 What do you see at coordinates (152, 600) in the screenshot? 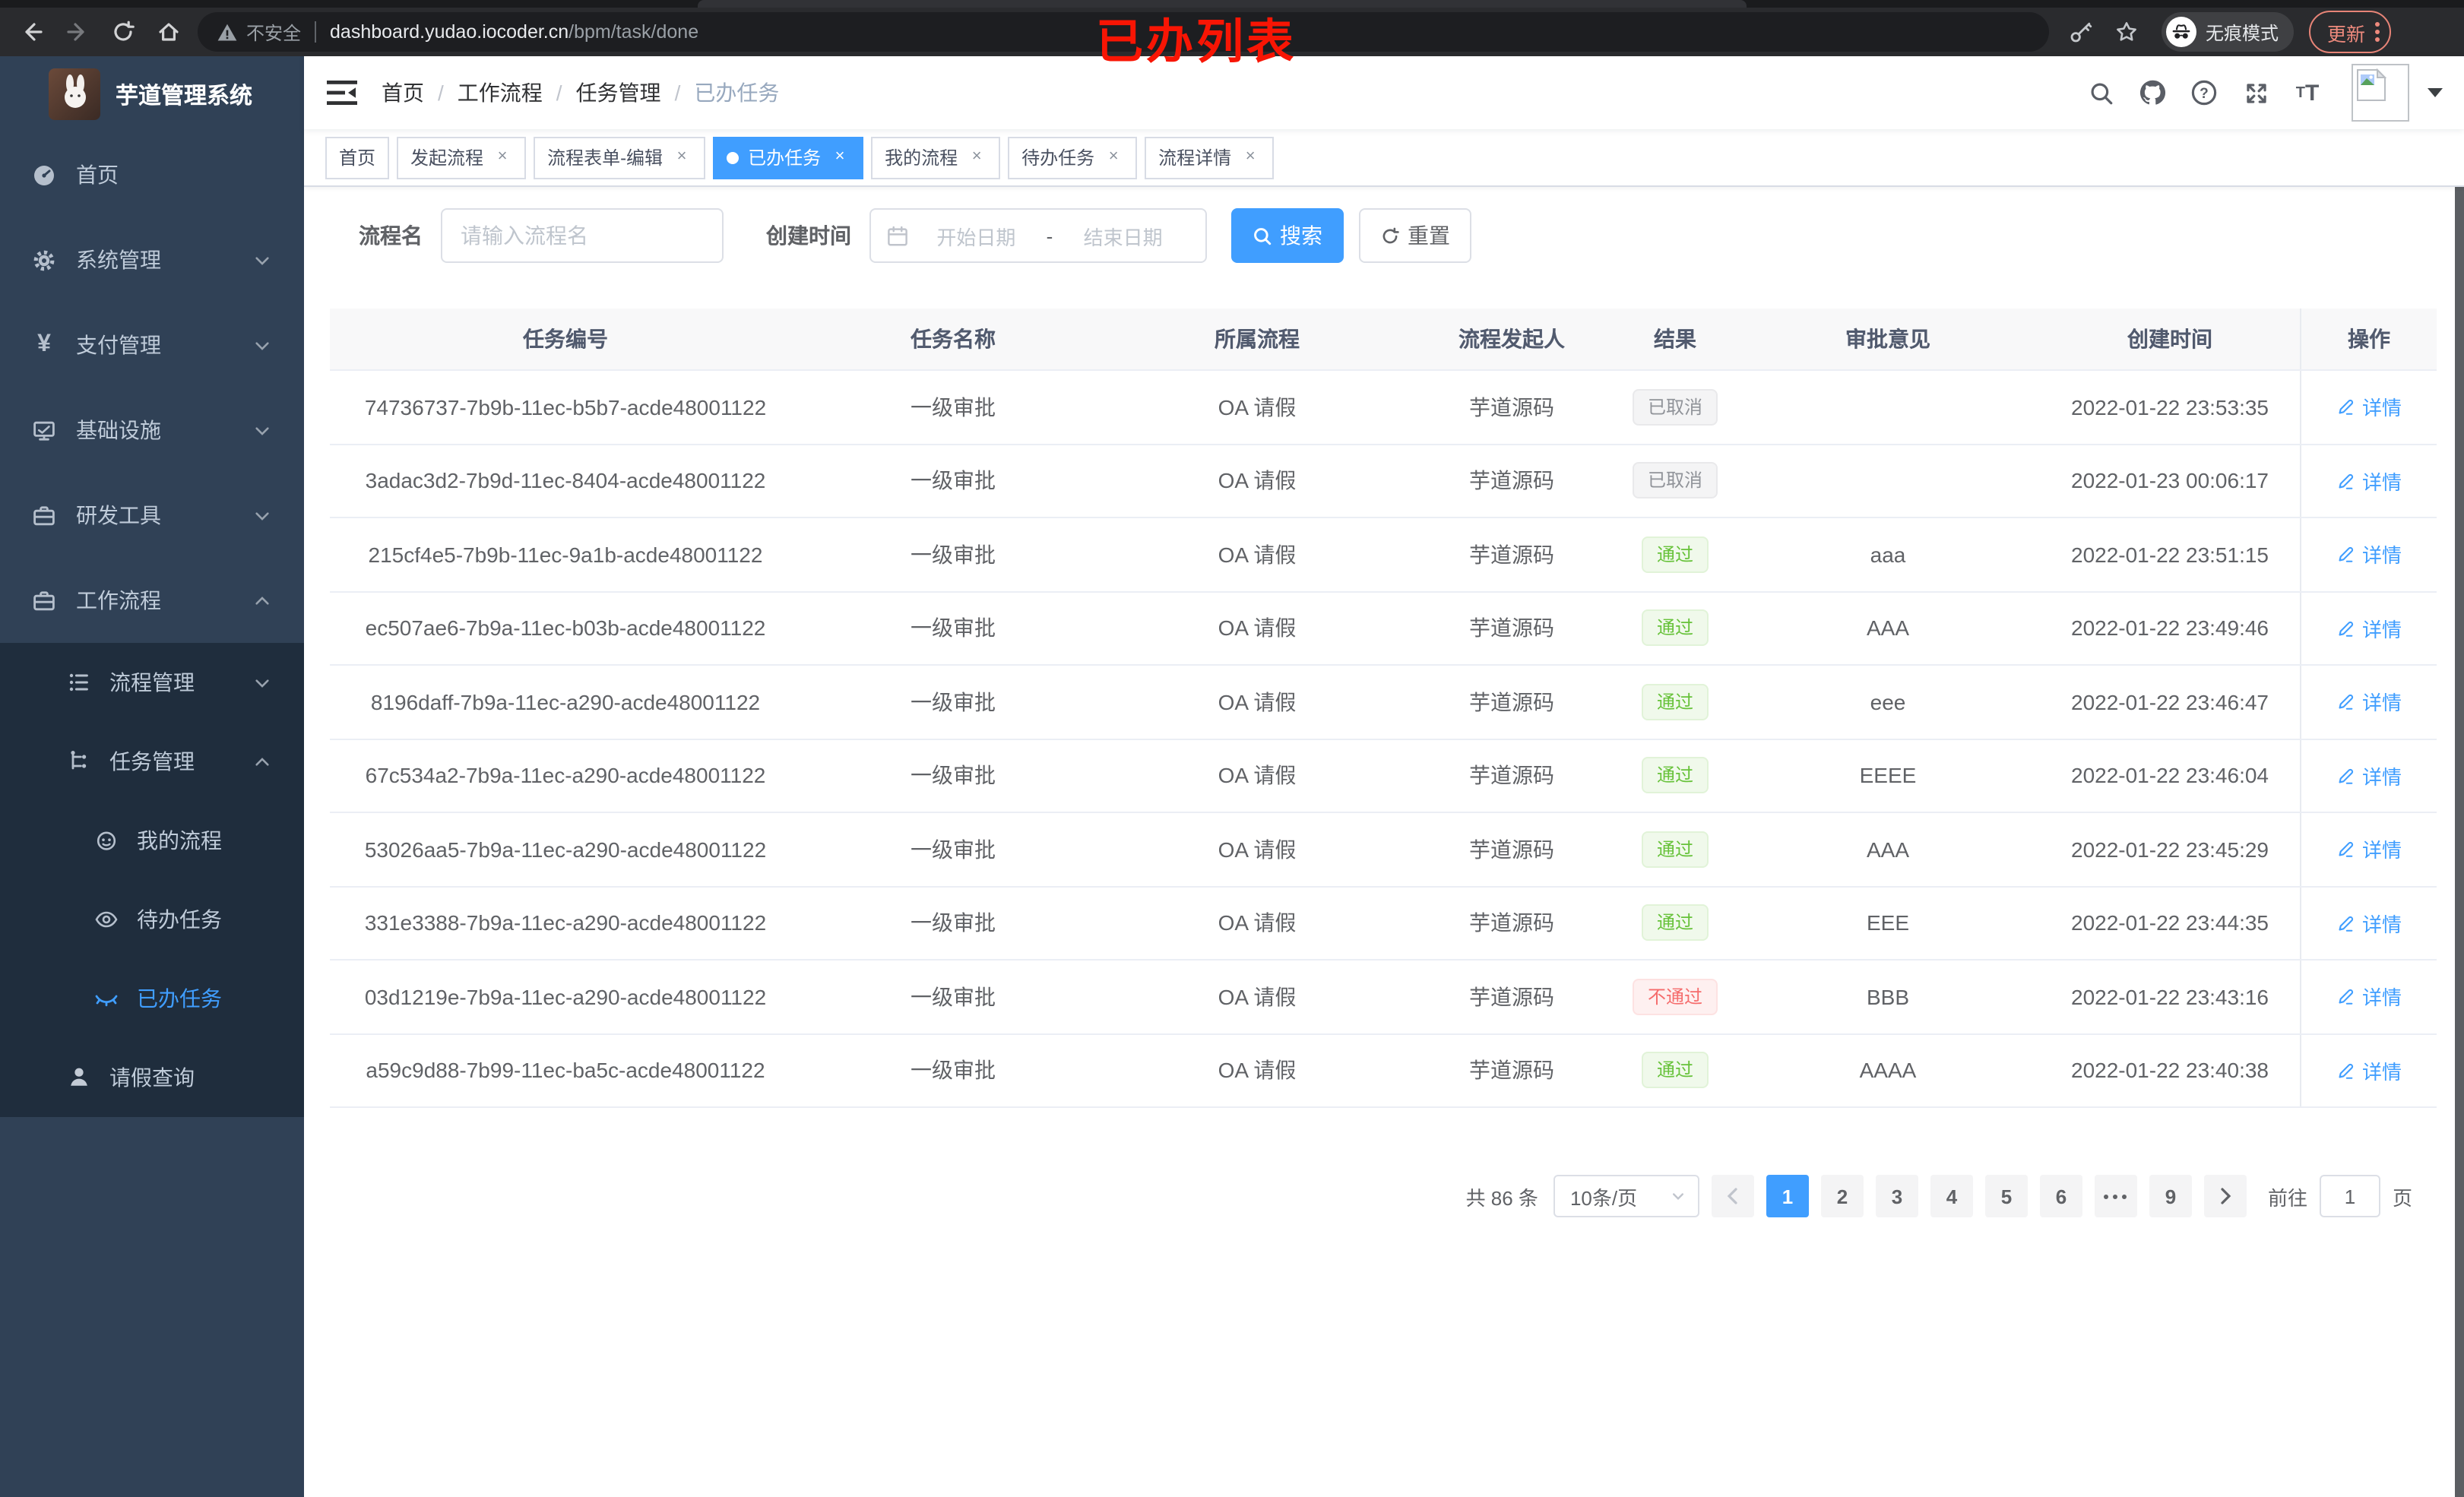
I see `sidebar-item-workflow: 工作流程` at bounding box center [152, 600].